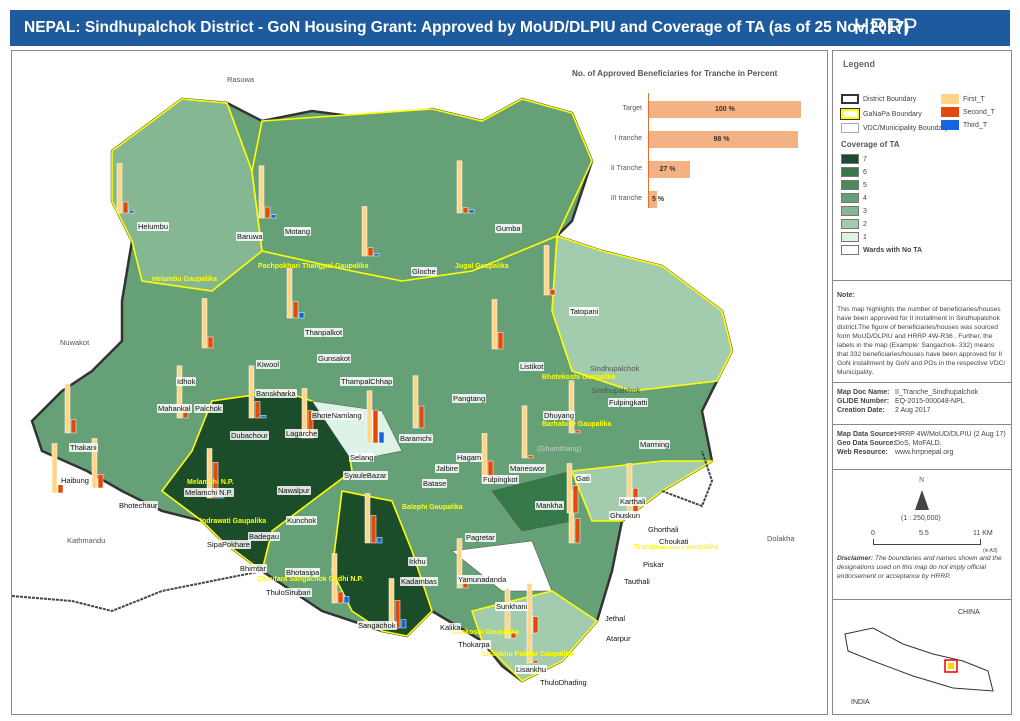 This screenshot has height=721, width=1020. What do you see at coordinates (532, 366) in the screenshot?
I see `vdc-label: Listikot` at bounding box center [532, 366].